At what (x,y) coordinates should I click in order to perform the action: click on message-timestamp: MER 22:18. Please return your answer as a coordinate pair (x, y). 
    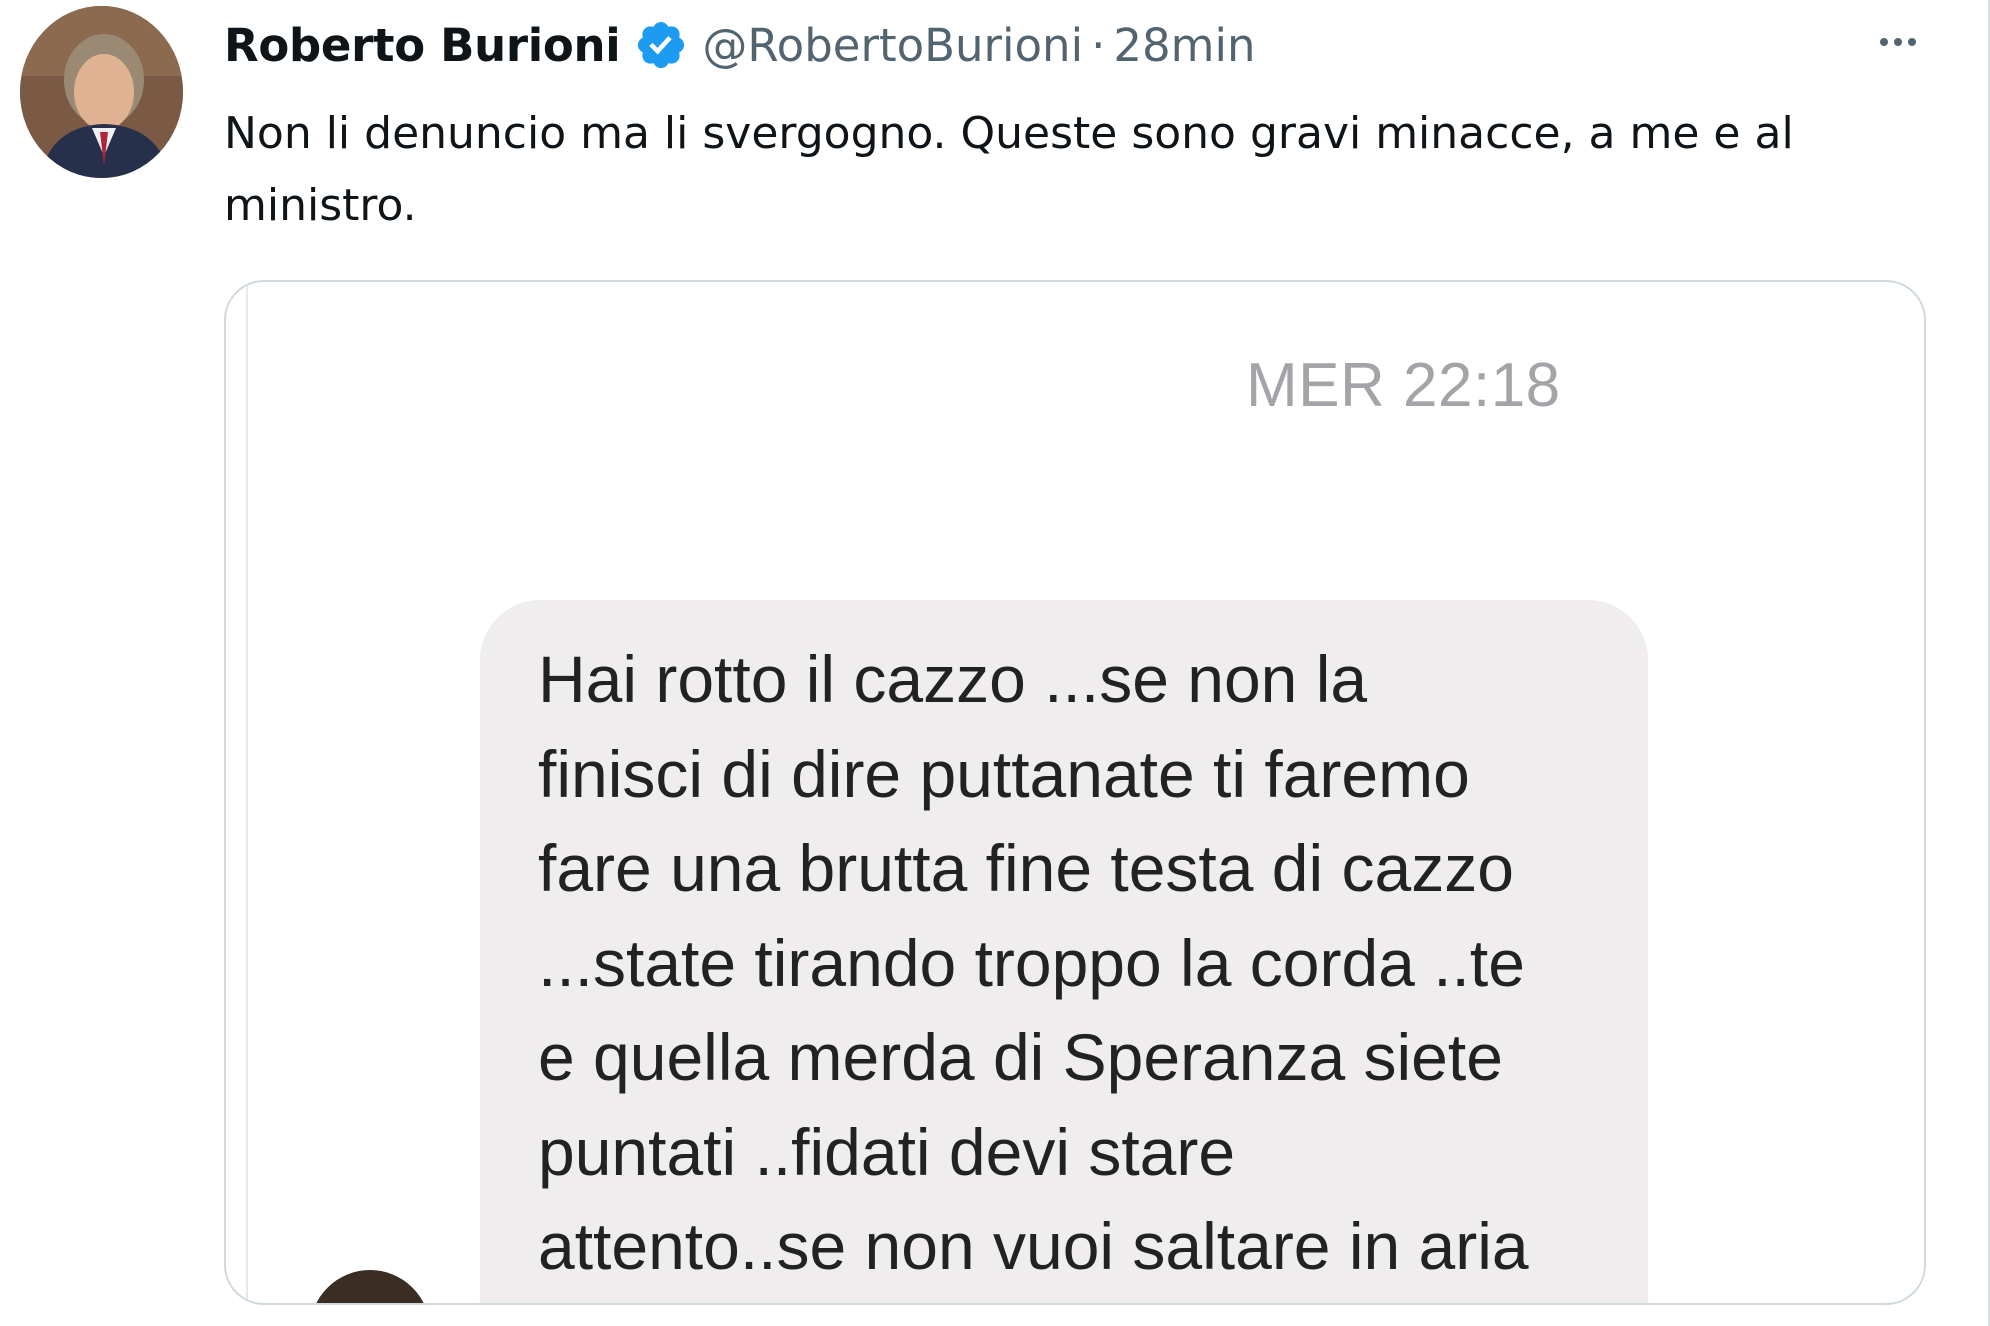
    Looking at the image, I should click on (1403, 385).